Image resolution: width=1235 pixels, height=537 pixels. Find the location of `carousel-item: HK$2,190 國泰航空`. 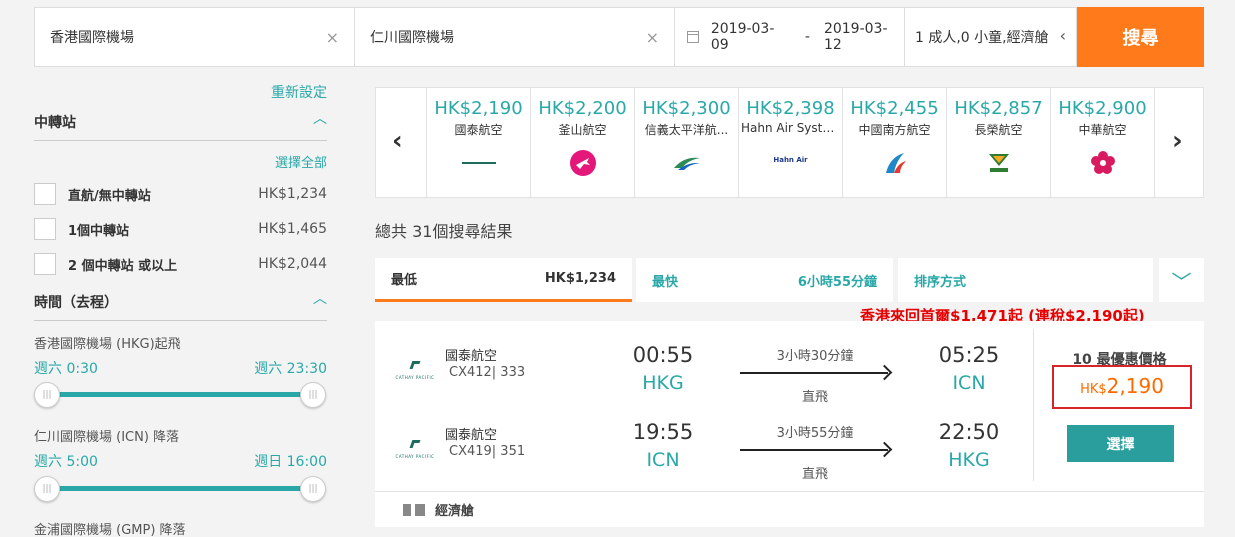

carousel-item: HK$2,190 國泰航空 is located at coordinates (478, 142).